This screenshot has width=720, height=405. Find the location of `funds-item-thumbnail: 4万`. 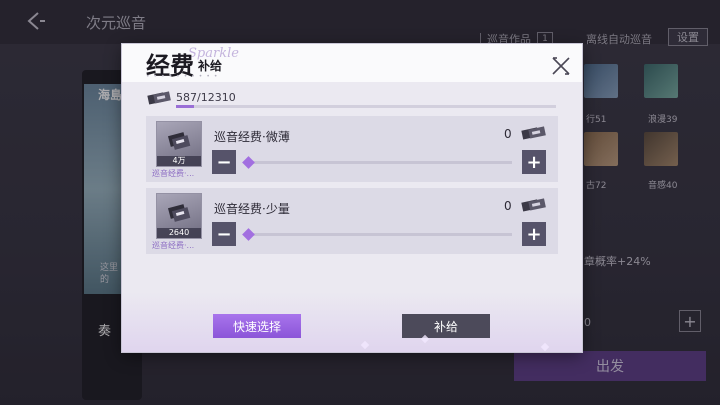

funds-item-thumbnail: 4万 is located at coordinates (179, 144).